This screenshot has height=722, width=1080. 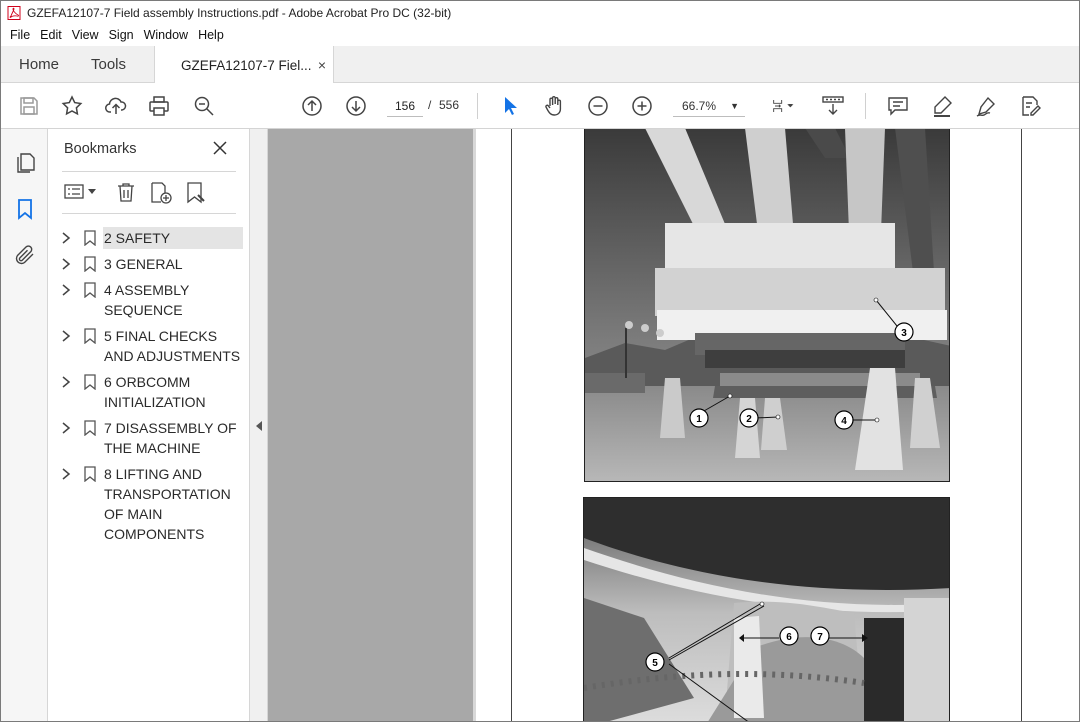 What do you see at coordinates (20, 35) in the screenshot?
I see `menu-file: File` at bounding box center [20, 35].